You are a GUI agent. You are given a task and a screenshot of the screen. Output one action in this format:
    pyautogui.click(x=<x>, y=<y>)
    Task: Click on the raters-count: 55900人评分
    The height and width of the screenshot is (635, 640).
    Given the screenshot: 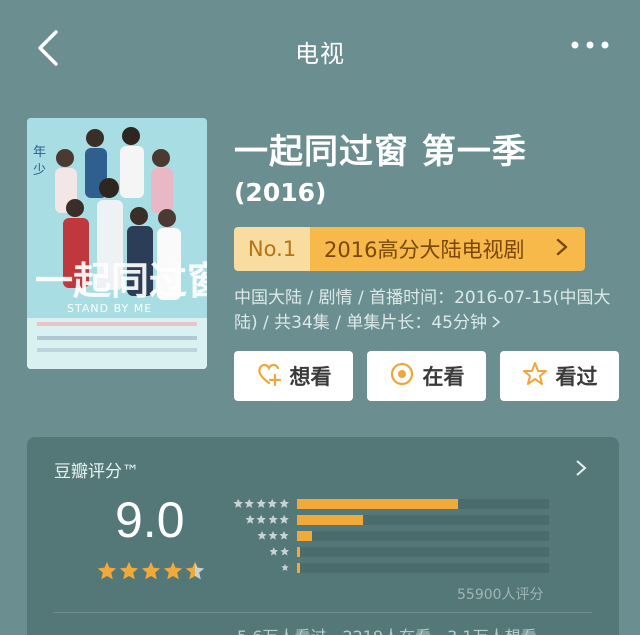 What is the action you would take?
    pyautogui.click(x=500, y=595)
    